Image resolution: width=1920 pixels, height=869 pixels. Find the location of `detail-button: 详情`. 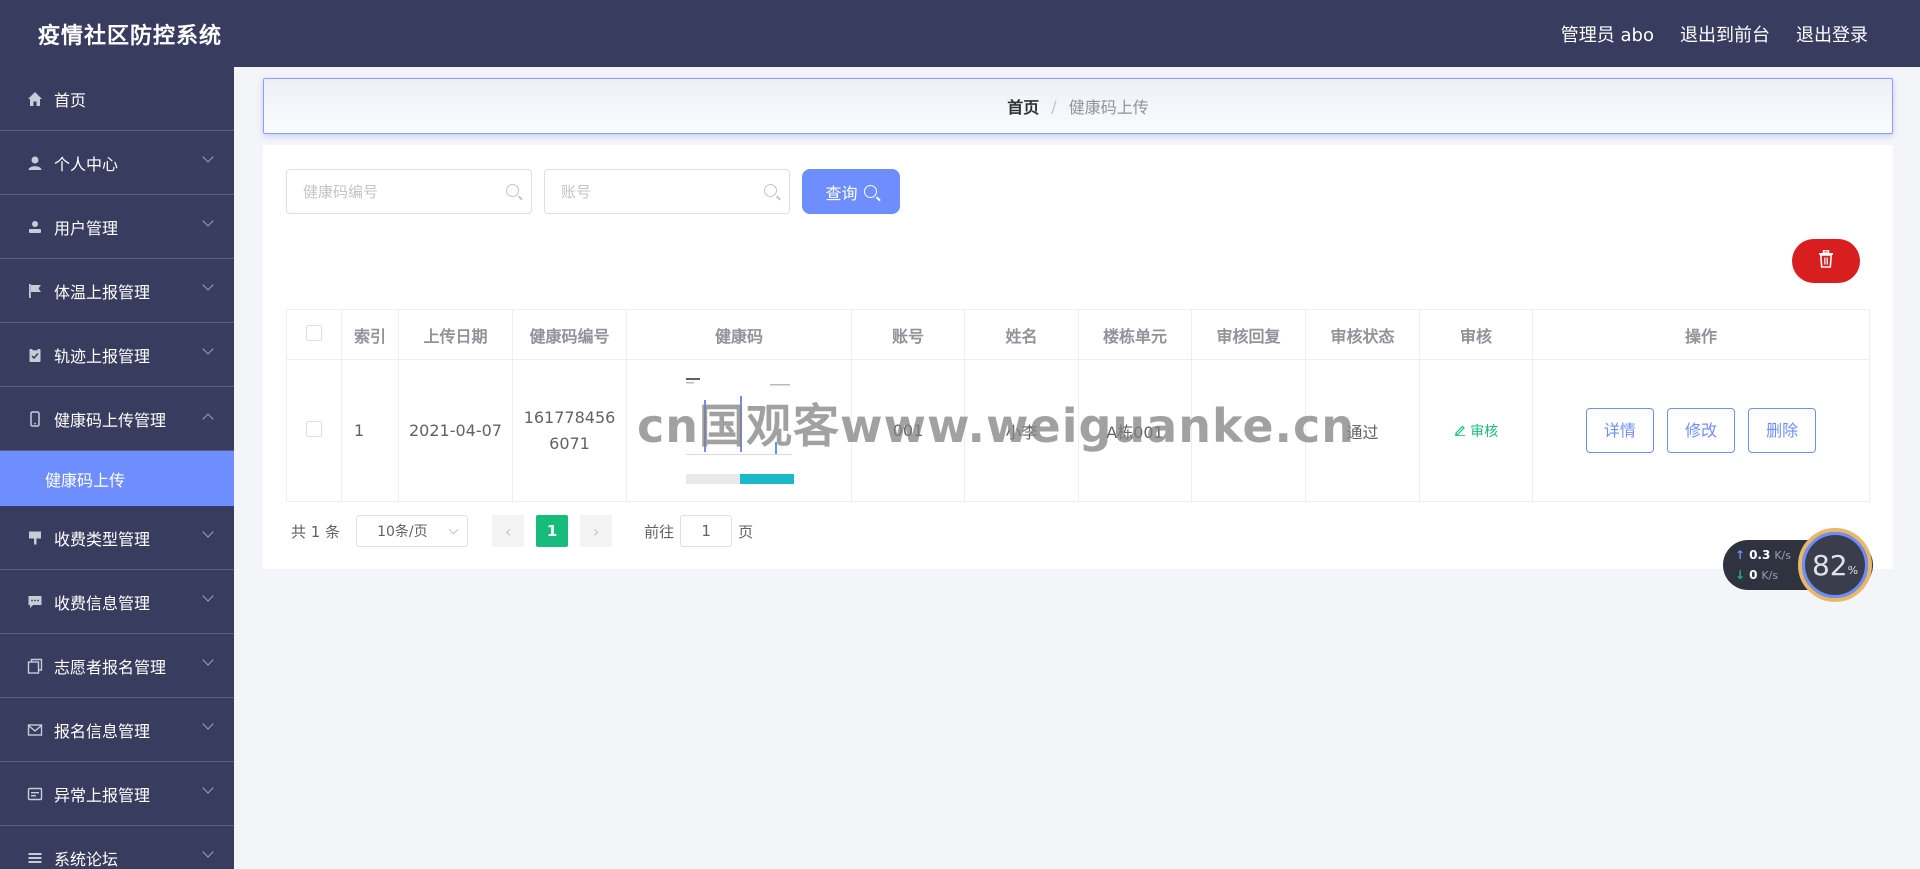

detail-button: 详情 is located at coordinates (1619, 430).